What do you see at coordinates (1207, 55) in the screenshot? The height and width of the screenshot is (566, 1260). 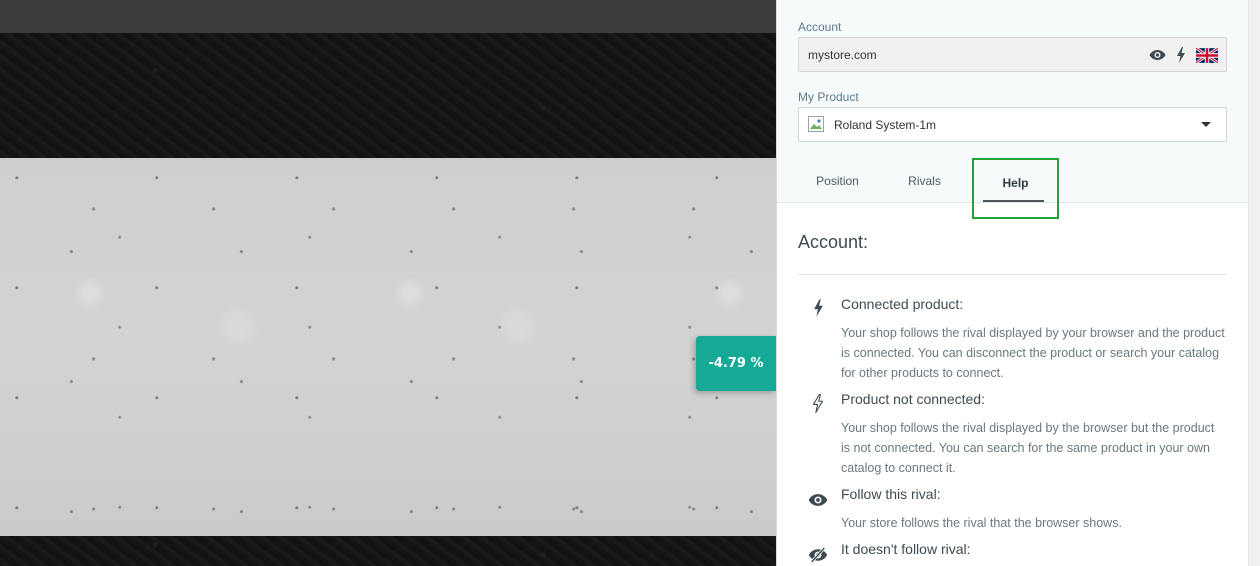 I see `uk-flag-icon` at bounding box center [1207, 55].